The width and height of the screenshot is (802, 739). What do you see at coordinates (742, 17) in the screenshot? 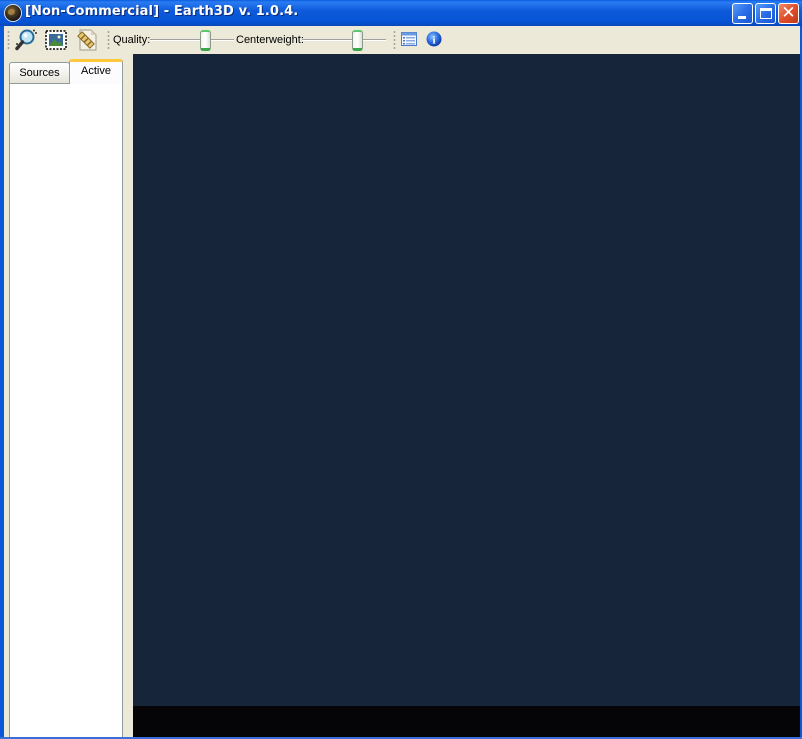
I see `minimize-icon` at bounding box center [742, 17].